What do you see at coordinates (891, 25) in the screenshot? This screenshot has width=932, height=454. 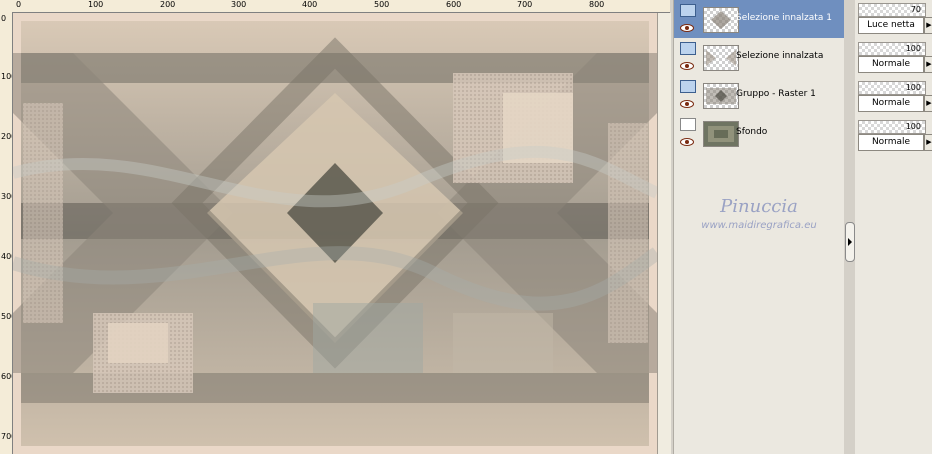 I see `blend-mode-select: Luce netta` at bounding box center [891, 25].